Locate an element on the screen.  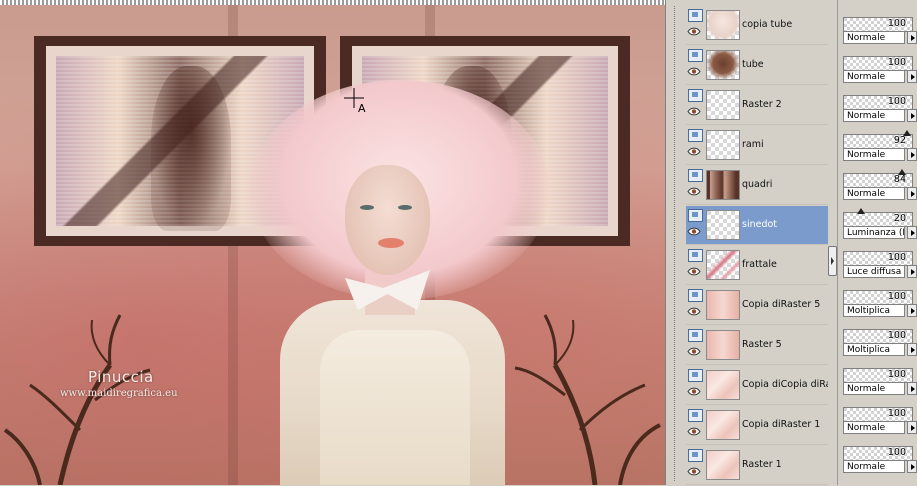
opacity-slider: 84 is located at coordinates (878, 178).